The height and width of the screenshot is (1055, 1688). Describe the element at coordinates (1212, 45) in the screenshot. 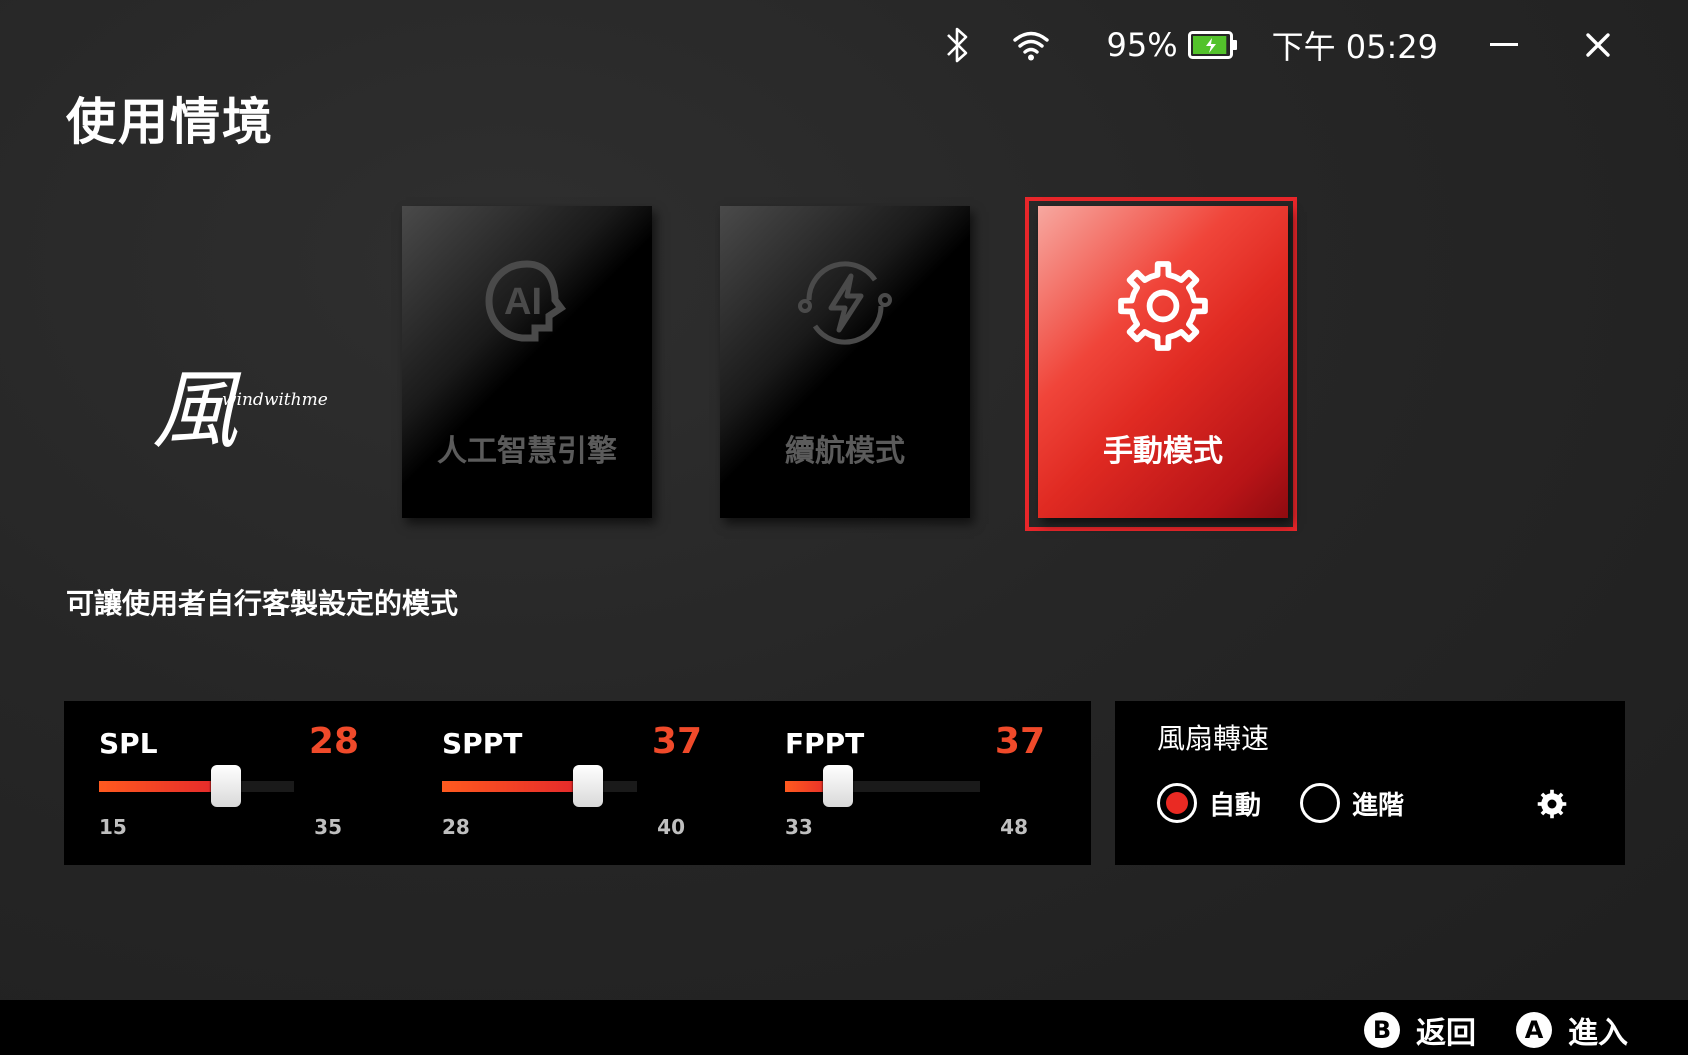

I see `battery-icon` at that location.